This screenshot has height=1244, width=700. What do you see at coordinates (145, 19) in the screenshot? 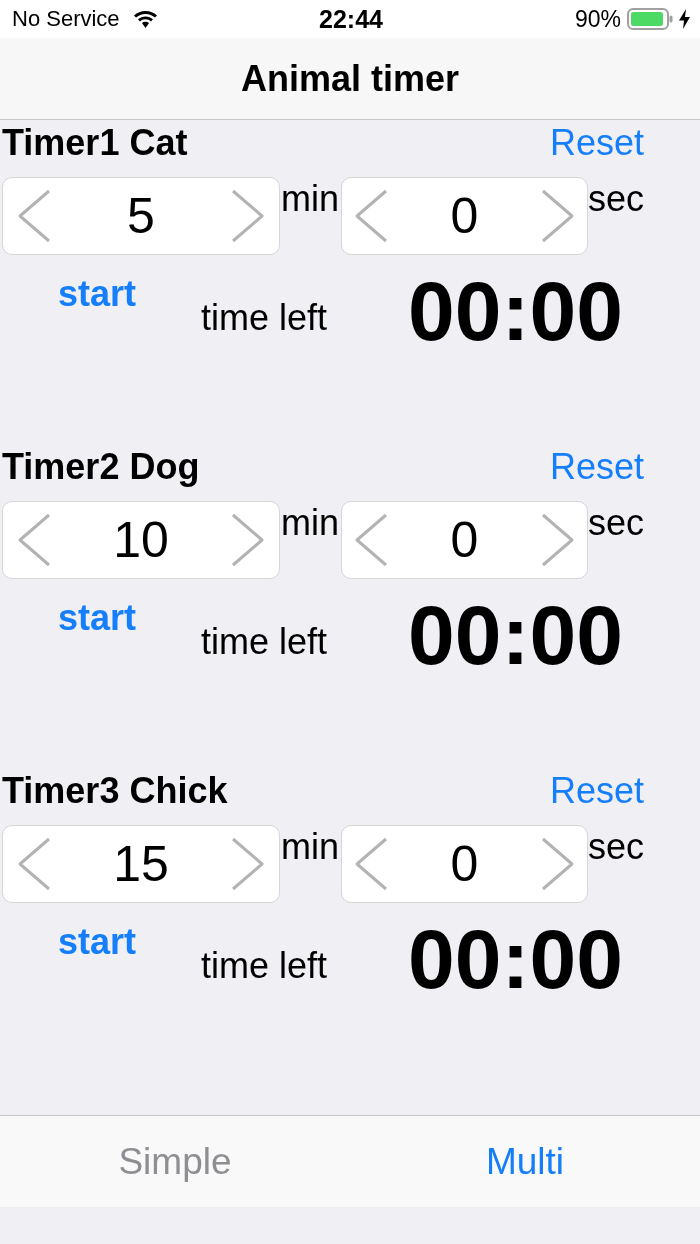
I see `wifi-icon` at bounding box center [145, 19].